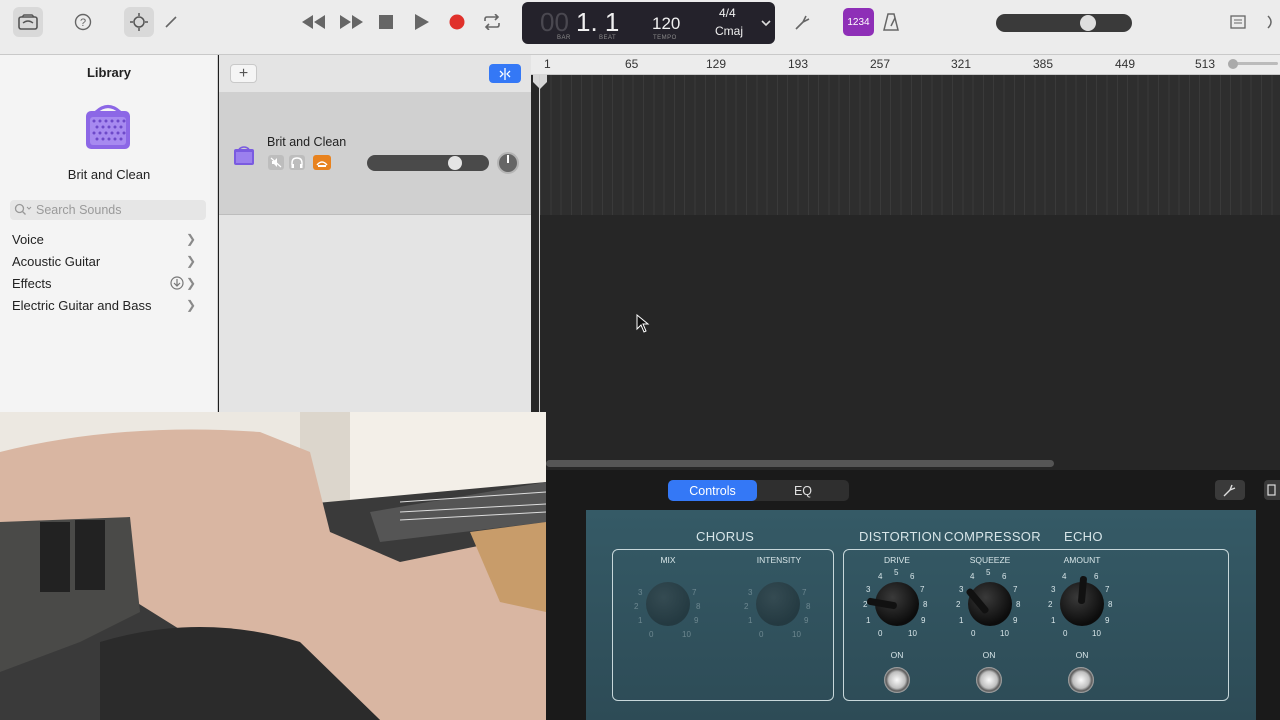  I want to click on tab-eq: EQ, so click(803, 490).